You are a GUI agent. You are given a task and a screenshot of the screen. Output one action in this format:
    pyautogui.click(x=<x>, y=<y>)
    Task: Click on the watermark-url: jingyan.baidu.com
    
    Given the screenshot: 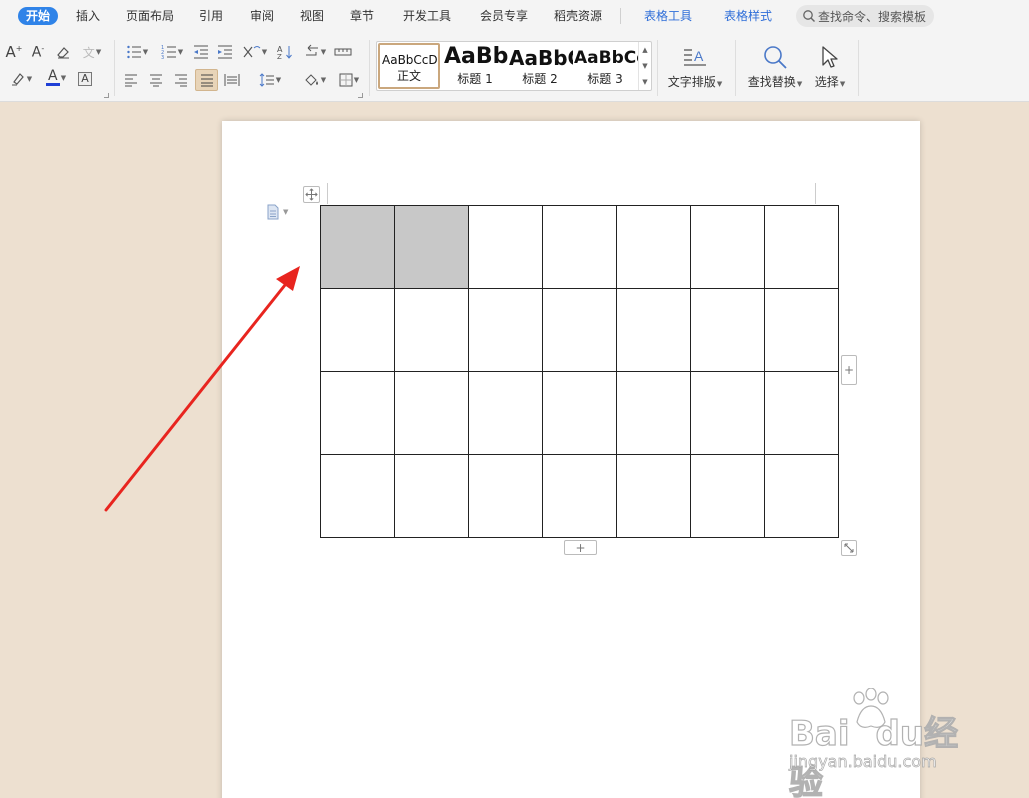 What is the action you would take?
    pyautogui.click(x=863, y=762)
    